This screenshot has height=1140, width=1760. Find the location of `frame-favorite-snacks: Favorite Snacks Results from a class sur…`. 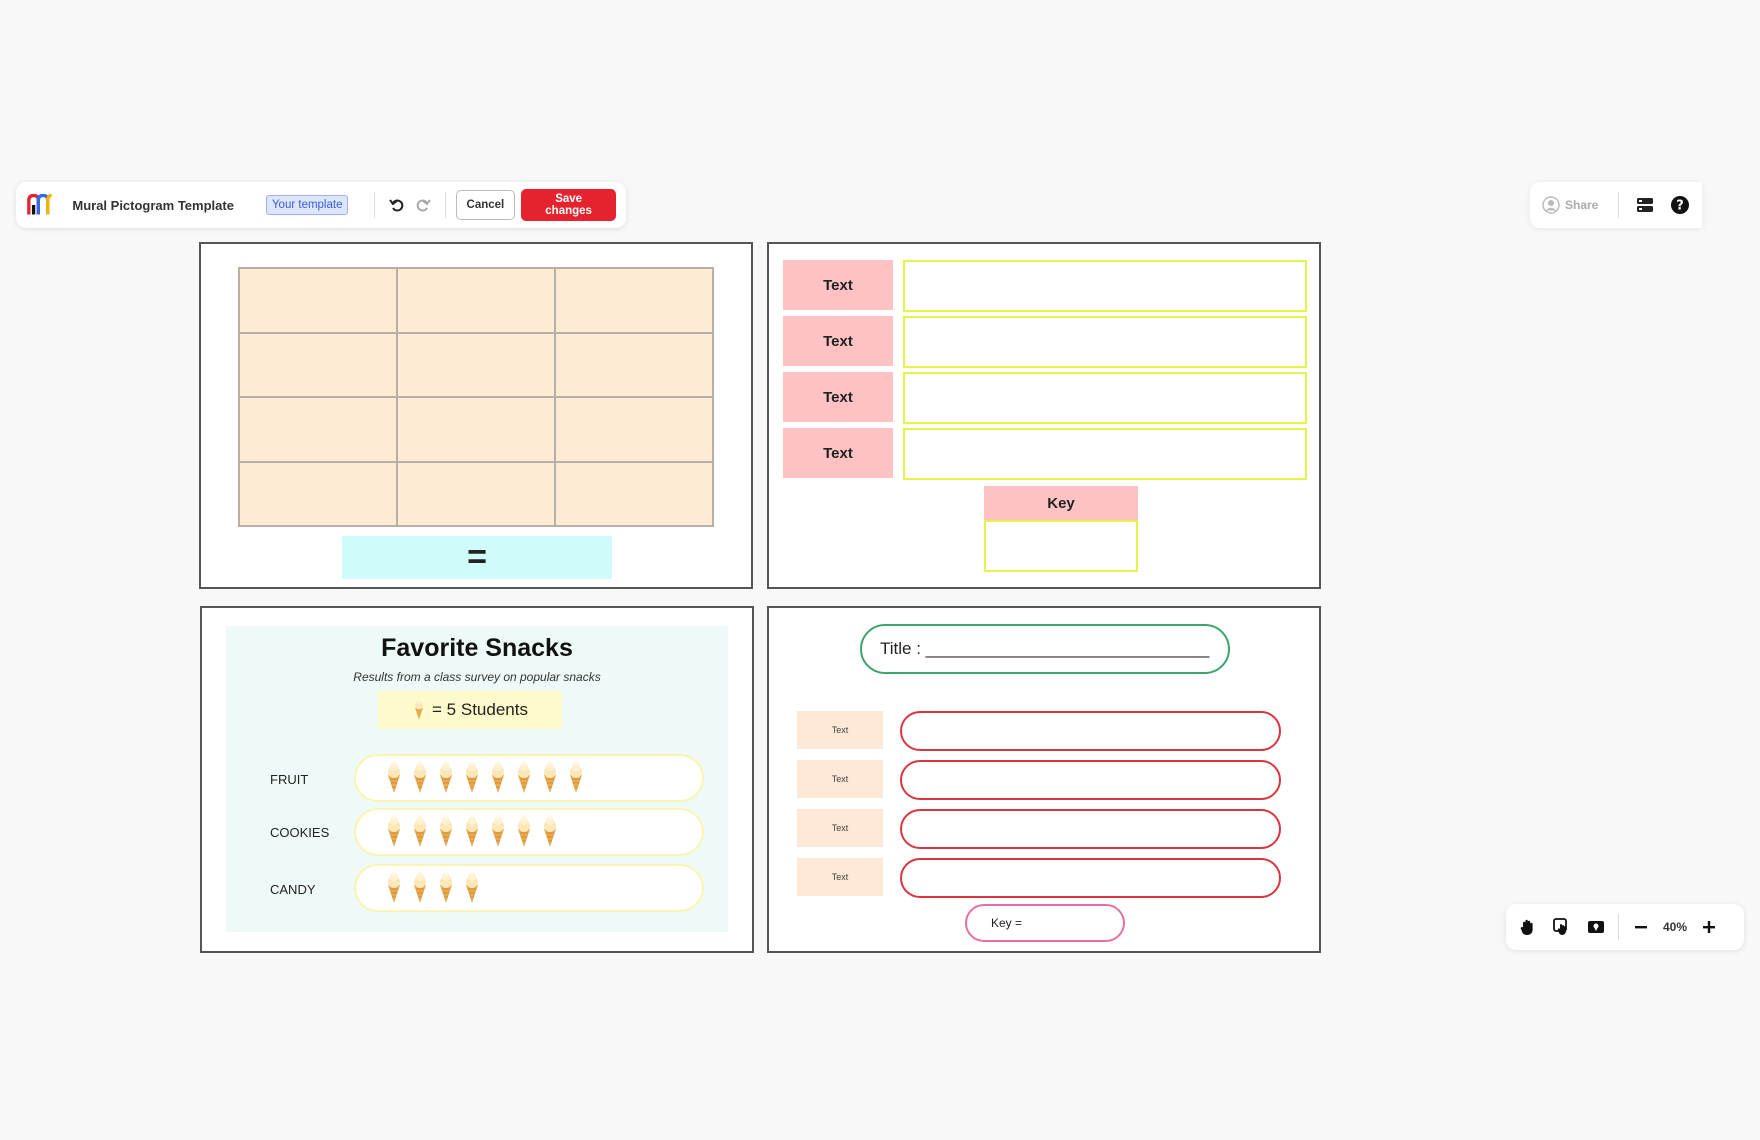

frame-favorite-snacks: Favorite Snacks Results from a class sur… is located at coordinates (477, 779).